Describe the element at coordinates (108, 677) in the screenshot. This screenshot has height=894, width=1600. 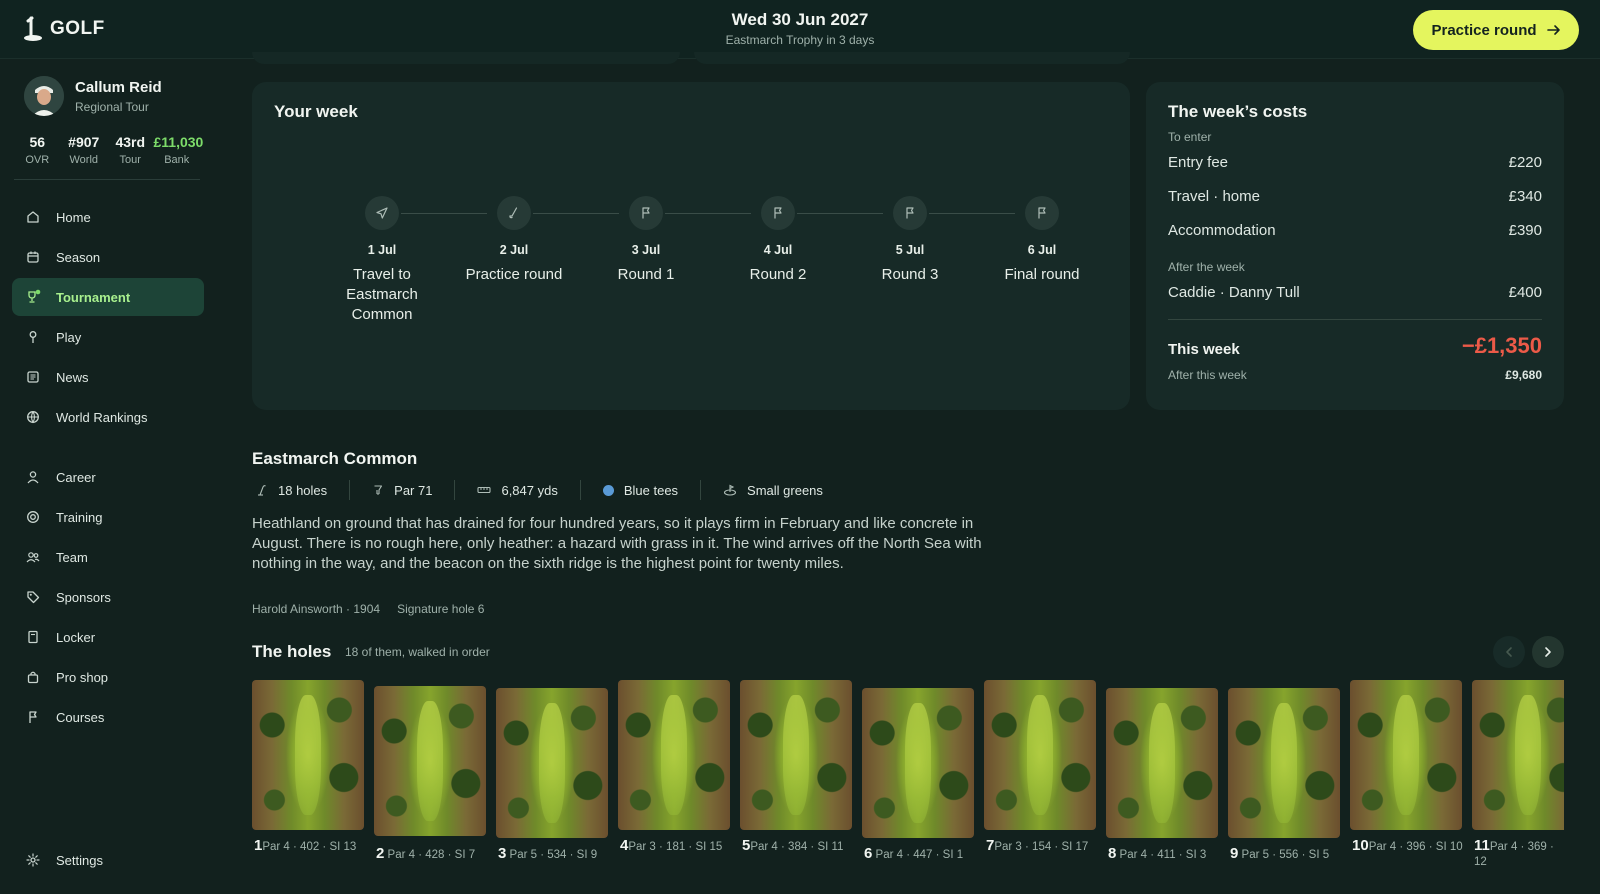
I see `sidebar-item-pro-shop: Pro shop` at that location.